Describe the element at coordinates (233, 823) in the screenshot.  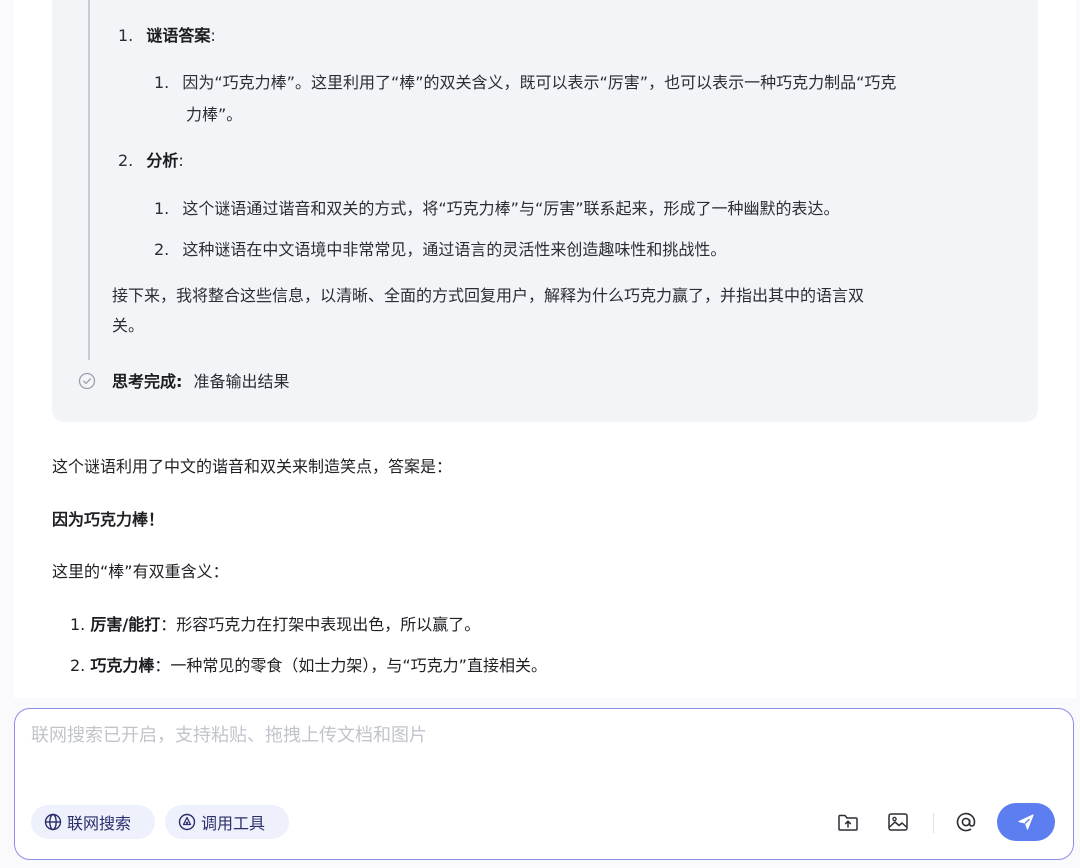
I see `call-tools-label: 调用工具` at that location.